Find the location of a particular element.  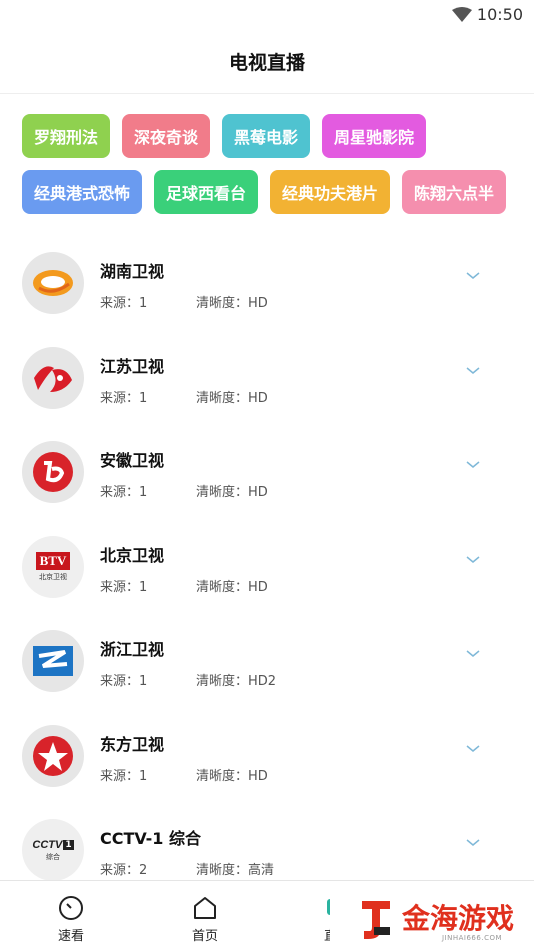

tag-chip: 经典港式恐怖 is located at coordinates (82, 192).